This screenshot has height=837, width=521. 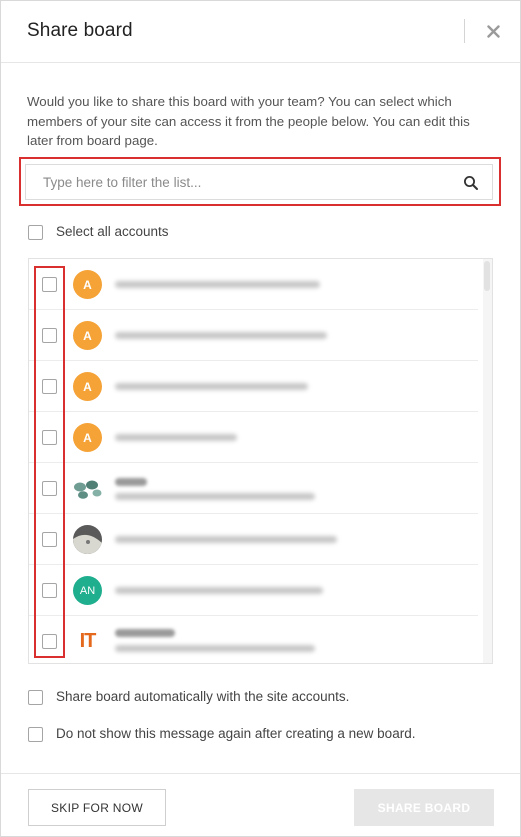 What do you see at coordinates (464, 31) in the screenshot?
I see `header-divider` at bounding box center [464, 31].